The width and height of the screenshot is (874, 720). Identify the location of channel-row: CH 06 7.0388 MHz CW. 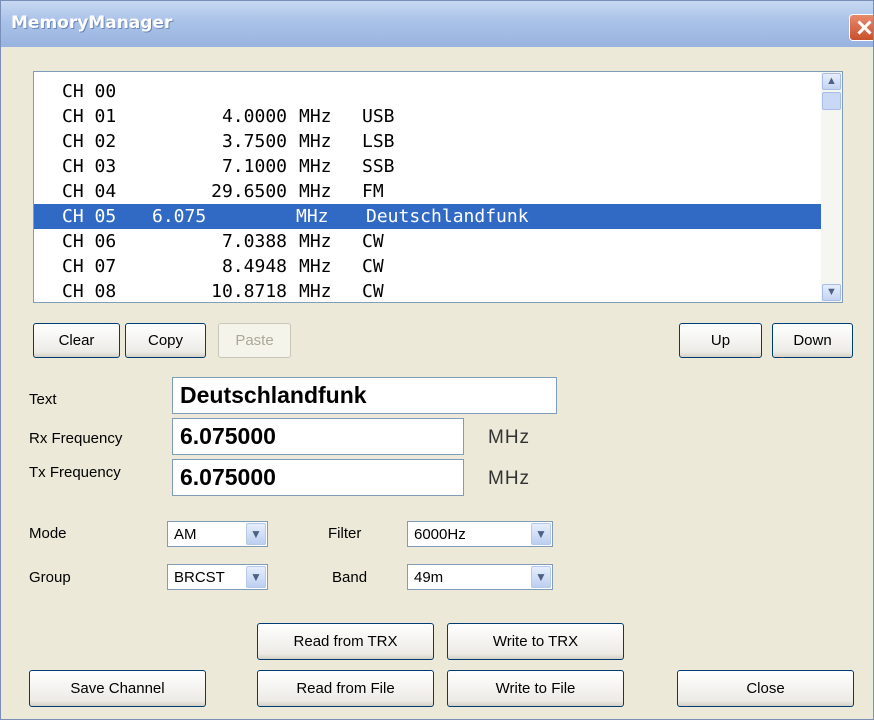
(428, 241).